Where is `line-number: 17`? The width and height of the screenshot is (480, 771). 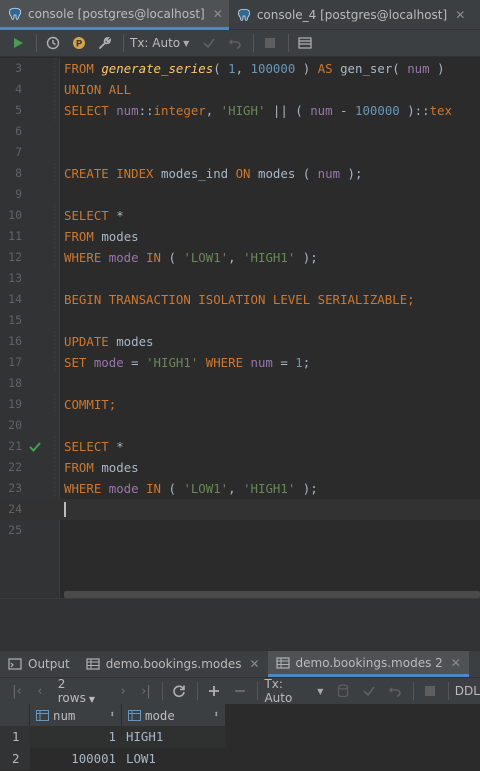
line-number: 17 is located at coordinates (15, 362).